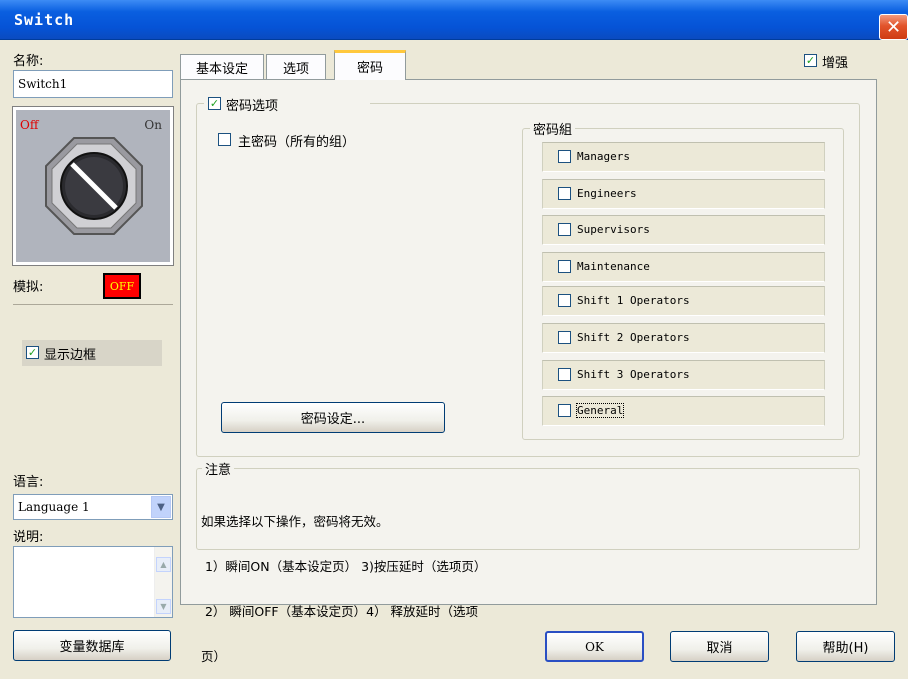  Describe the element at coordinates (564, 410) in the screenshot. I see `group-checkbox-general` at that location.